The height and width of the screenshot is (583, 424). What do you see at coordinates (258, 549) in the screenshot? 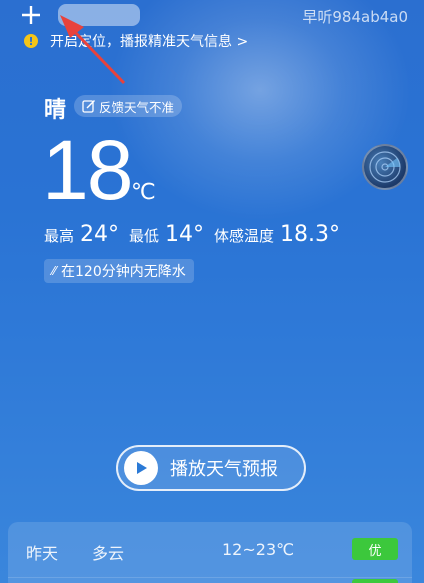
I see `forecast-temp-range: 12~23℃` at bounding box center [258, 549].